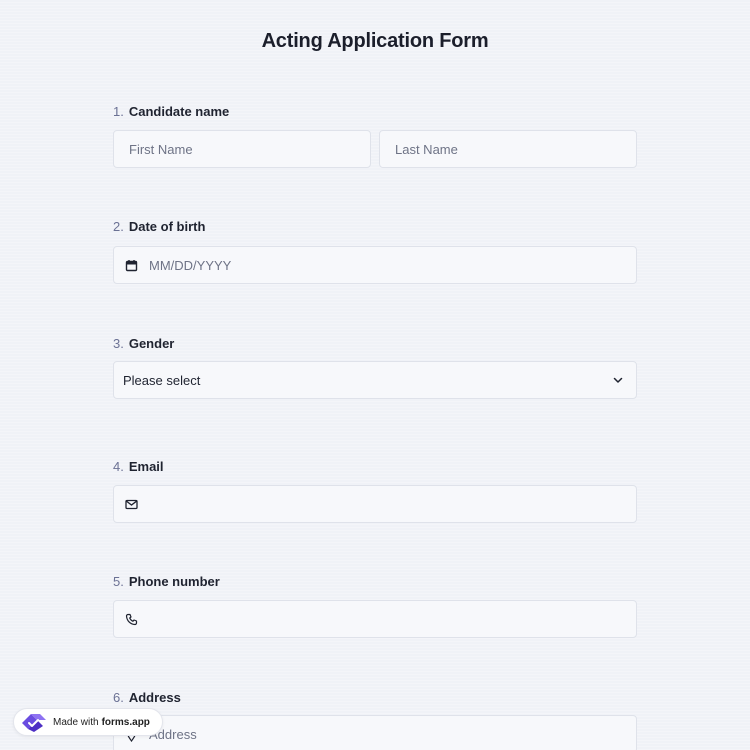 The width and height of the screenshot is (750, 750). What do you see at coordinates (131, 265) in the screenshot?
I see `calendar-icon` at bounding box center [131, 265].